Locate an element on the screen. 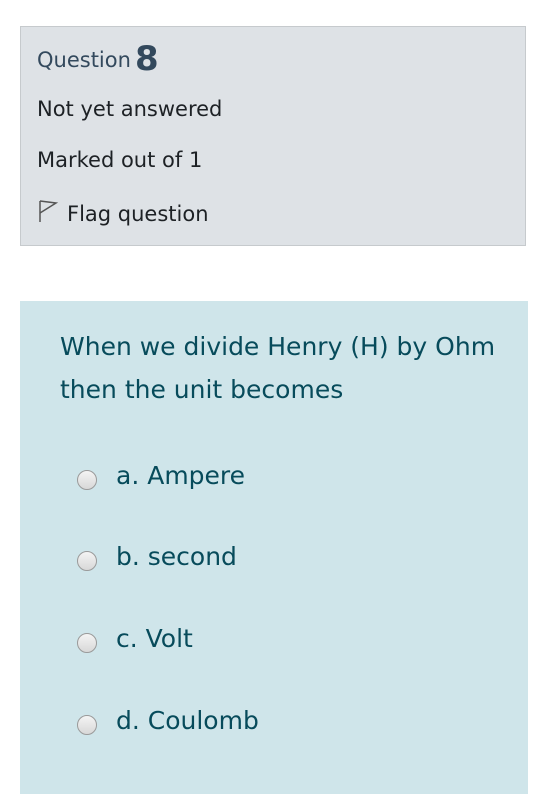  answer-radio-a is located at coordinates (87, 479).